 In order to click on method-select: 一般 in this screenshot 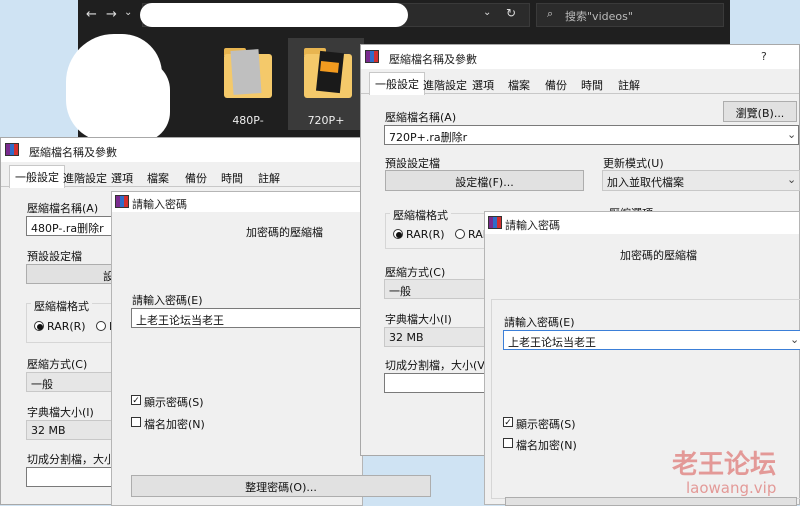, I will do `click(439, 289)`.